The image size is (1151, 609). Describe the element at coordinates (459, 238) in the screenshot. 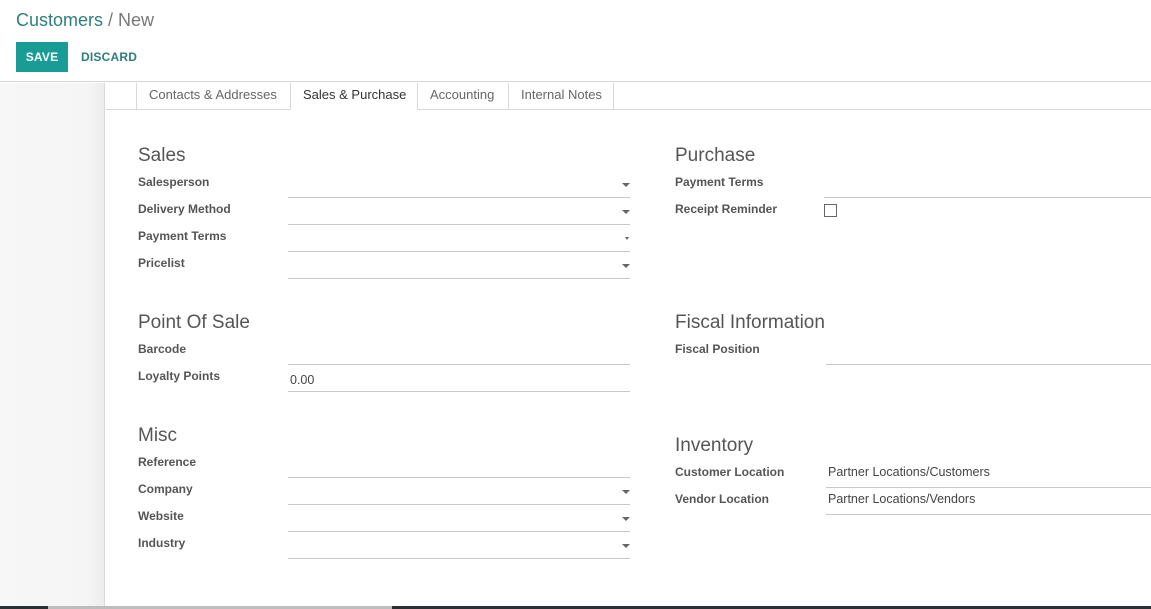

I see `sales-payment-terms-field` at that location.